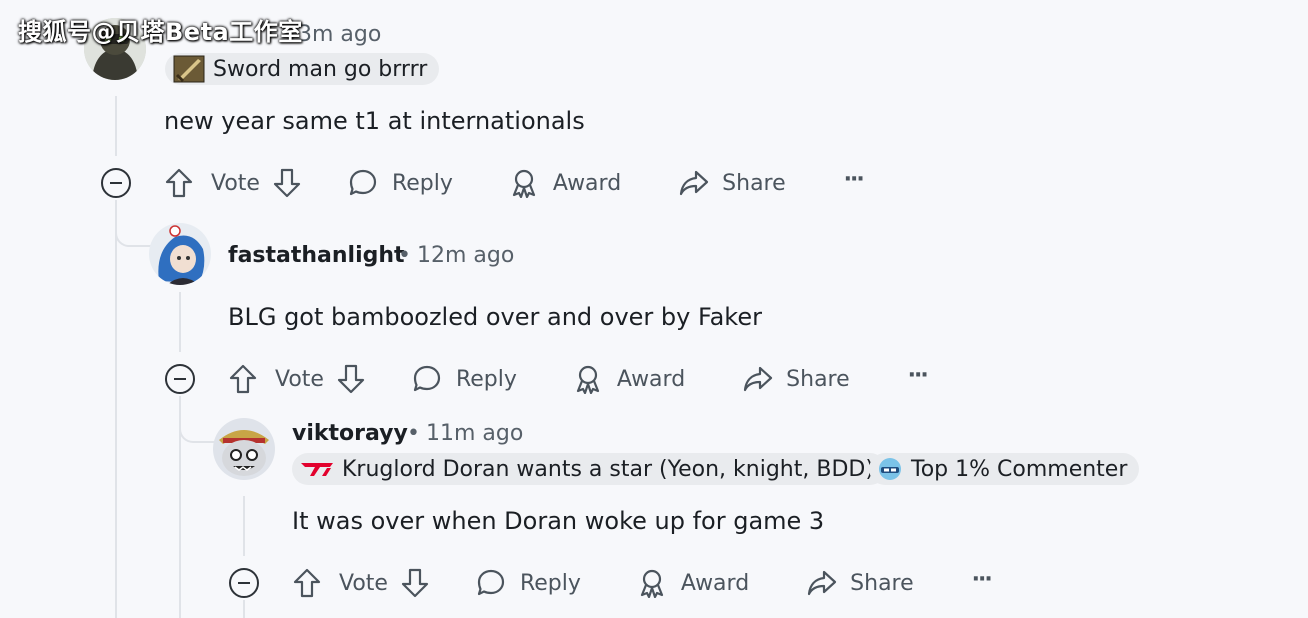 The height and width of the screenshot is (618, 1308). I want to click on user-flair: Sword man go brrrr, so click(302, 69).